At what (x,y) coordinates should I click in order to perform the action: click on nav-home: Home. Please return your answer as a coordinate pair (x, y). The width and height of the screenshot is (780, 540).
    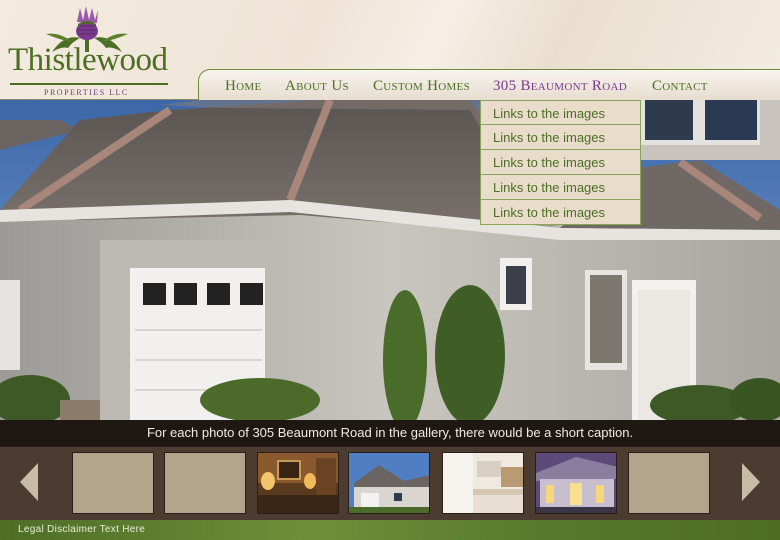
    Looking at the image, I should click on (243, 86).